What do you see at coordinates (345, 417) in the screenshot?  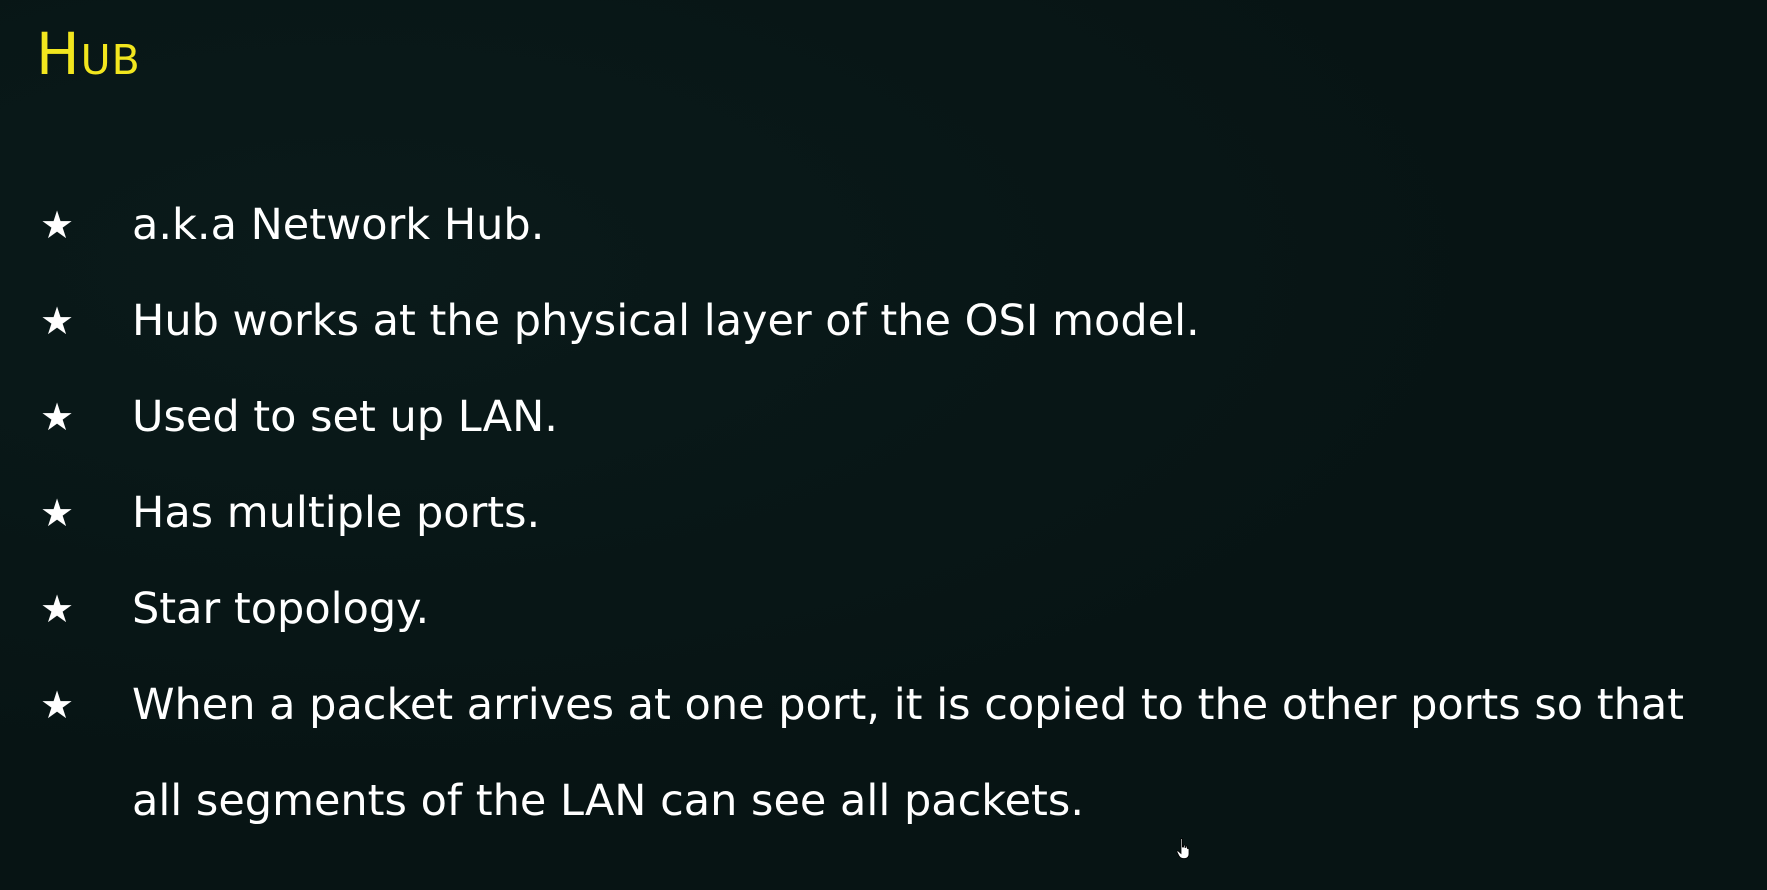 I see `bullet-text: Used to set up LAN.` at bounding box center [345, 417].